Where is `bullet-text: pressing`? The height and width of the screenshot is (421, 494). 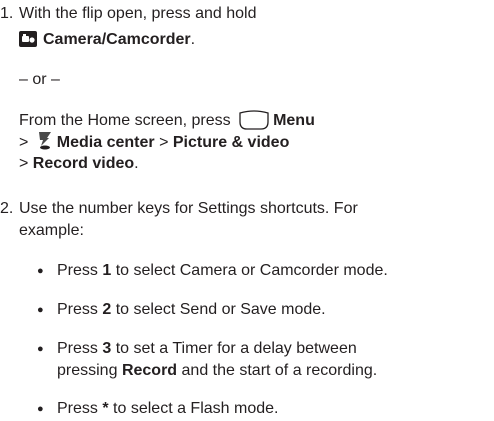
bullet-text: pressing is located at coordinates (87, 370).